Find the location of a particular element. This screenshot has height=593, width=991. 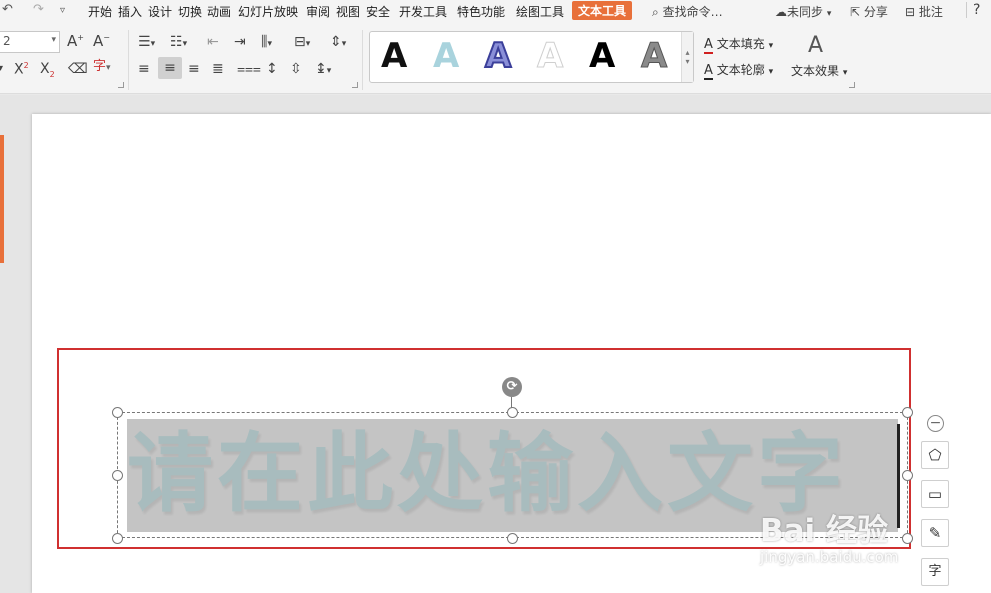

resize-handle-right is located at coordinates (907, 475).